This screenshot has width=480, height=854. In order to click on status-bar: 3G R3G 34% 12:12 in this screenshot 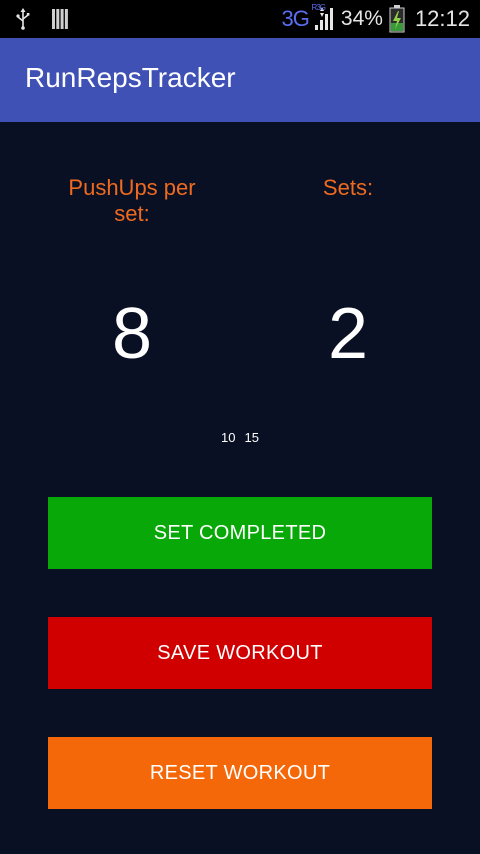, I will do `click(240, 19)`.